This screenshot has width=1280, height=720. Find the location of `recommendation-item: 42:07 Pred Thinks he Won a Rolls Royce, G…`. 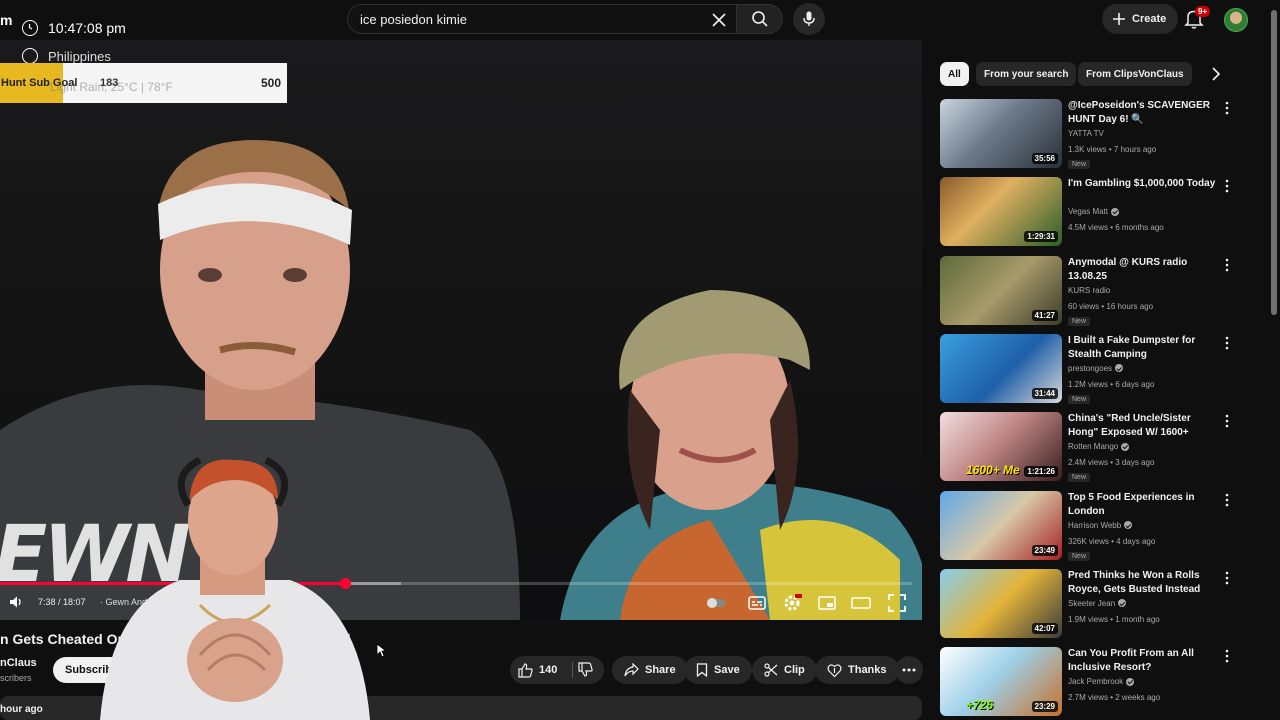

recommendation-item: 42:07 Pred Thinks he Won a Rolls Royce, G… is located at coordinates (1105, 603).